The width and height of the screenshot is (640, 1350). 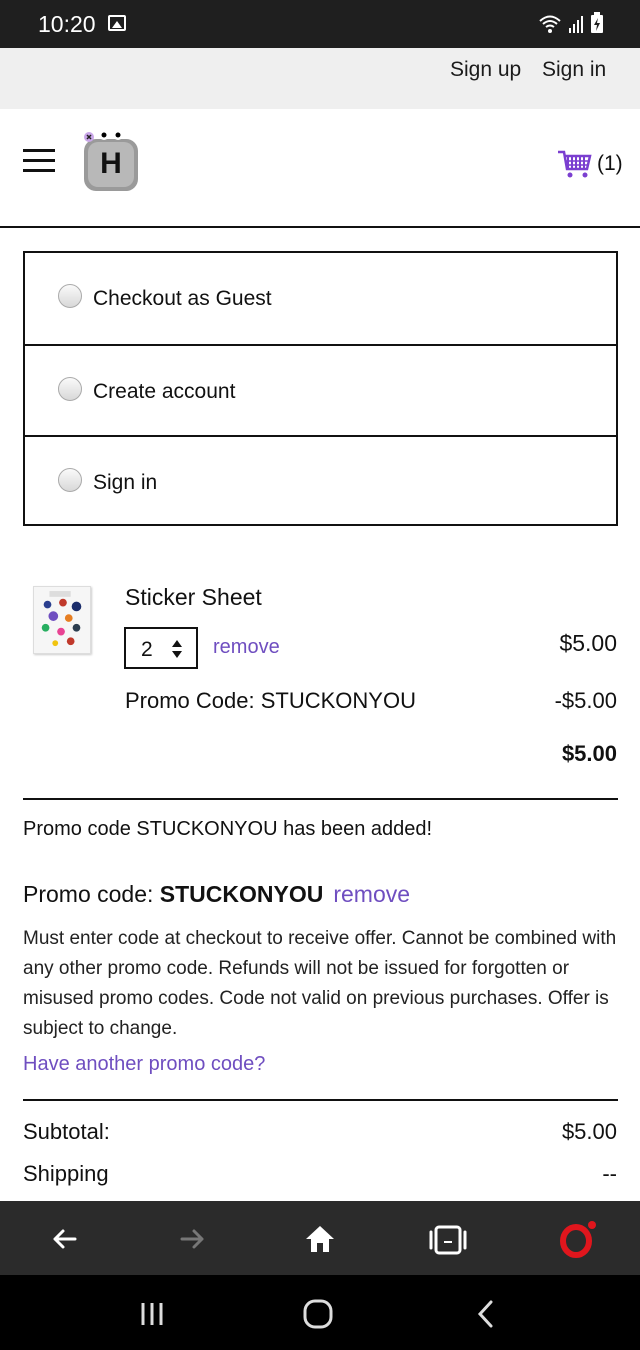 I want to click on system-navigation-bar, so click(x=320, y=1312).